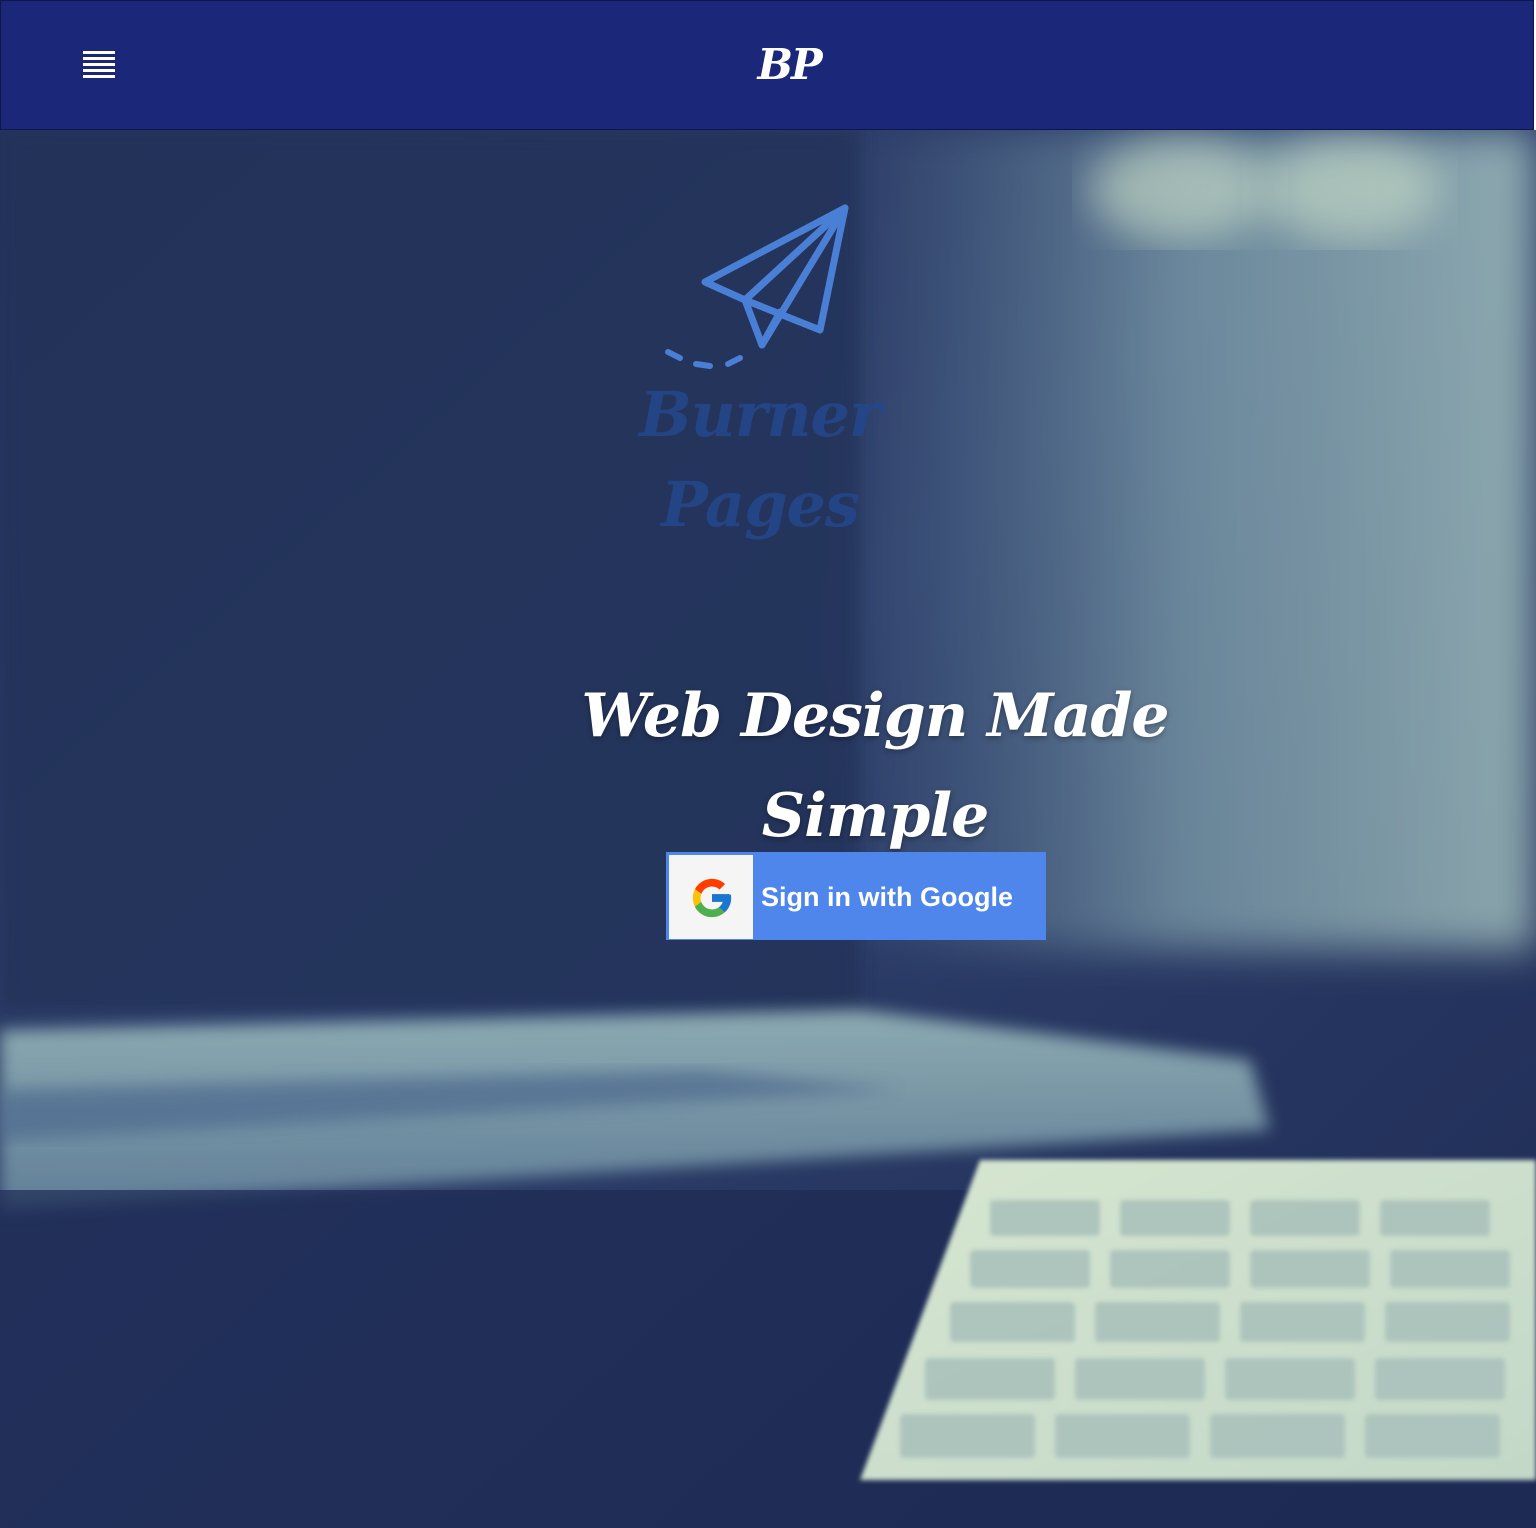  Describe the element at coordinates (875, 766) in the screenshot. I see `hero-tagline: Web Design Made Simple` at that location.